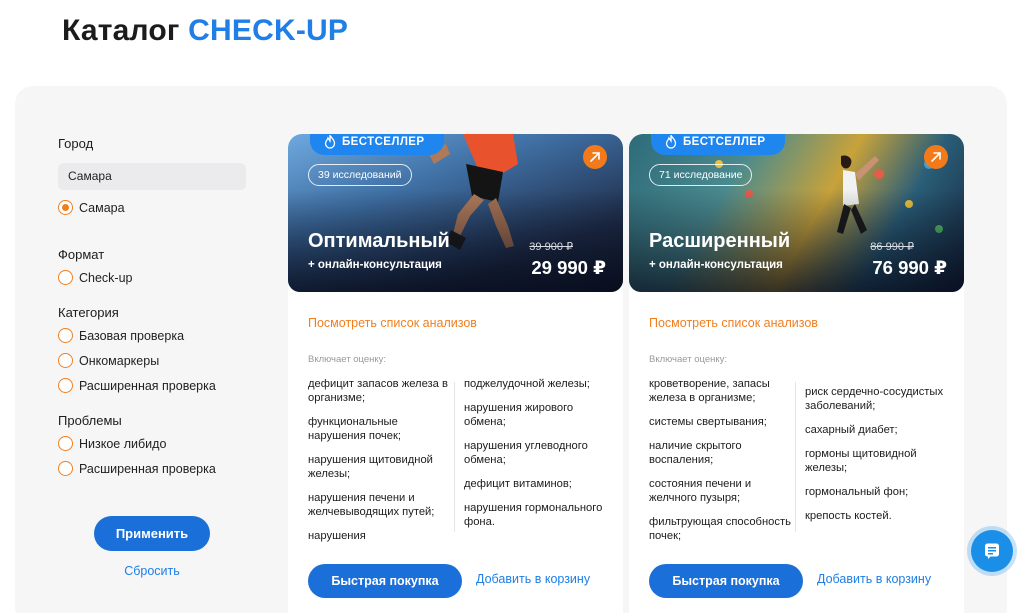 The image size is (1024, 613). I want to click on page-title: Каталог CHECK-UP, so click(205, 31).